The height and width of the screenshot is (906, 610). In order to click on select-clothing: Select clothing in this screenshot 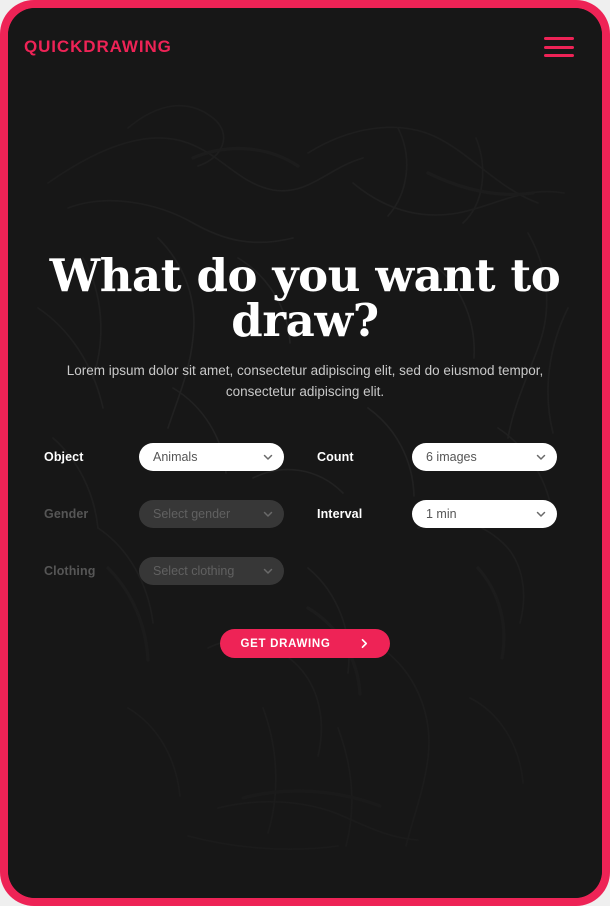, I will do `click(211, 570)`.